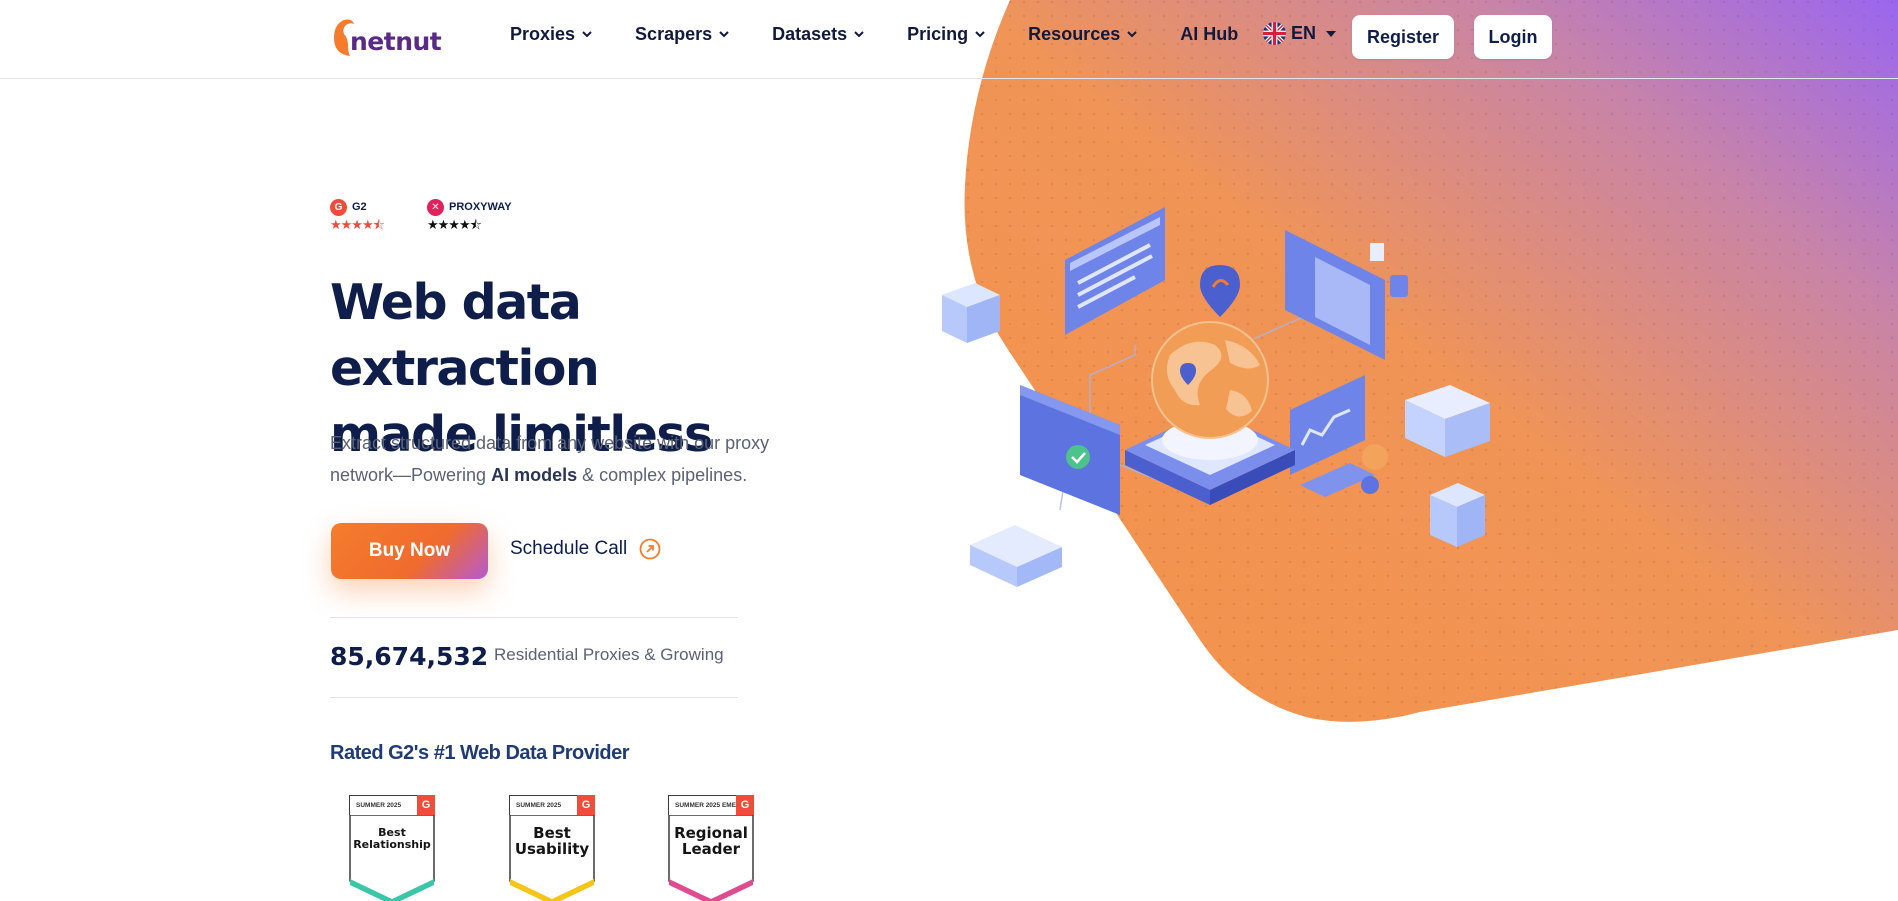 This screenshot has height=901, width=1898. What do you see at coordinates (480, 753) in the screenshot?
I see `awards-title: Rated G2's #1 Web Data Provider` at bounding box center [480, 753].